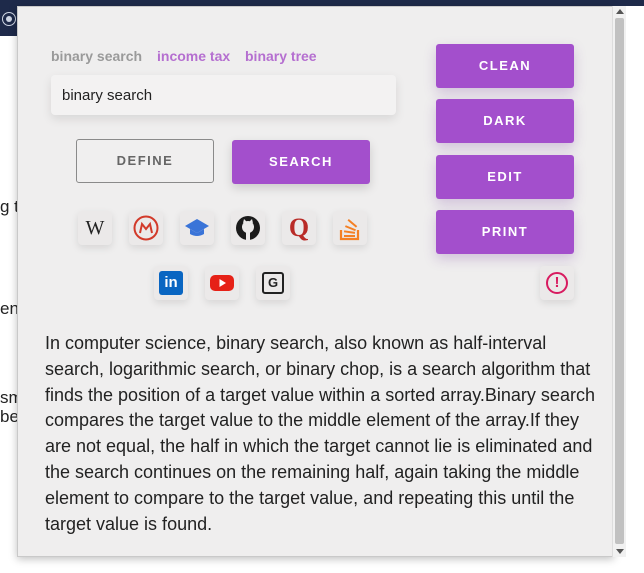 The height and width of the screenshot is (573, 644). I want to click on scroll-thumb, so click(619, 281).